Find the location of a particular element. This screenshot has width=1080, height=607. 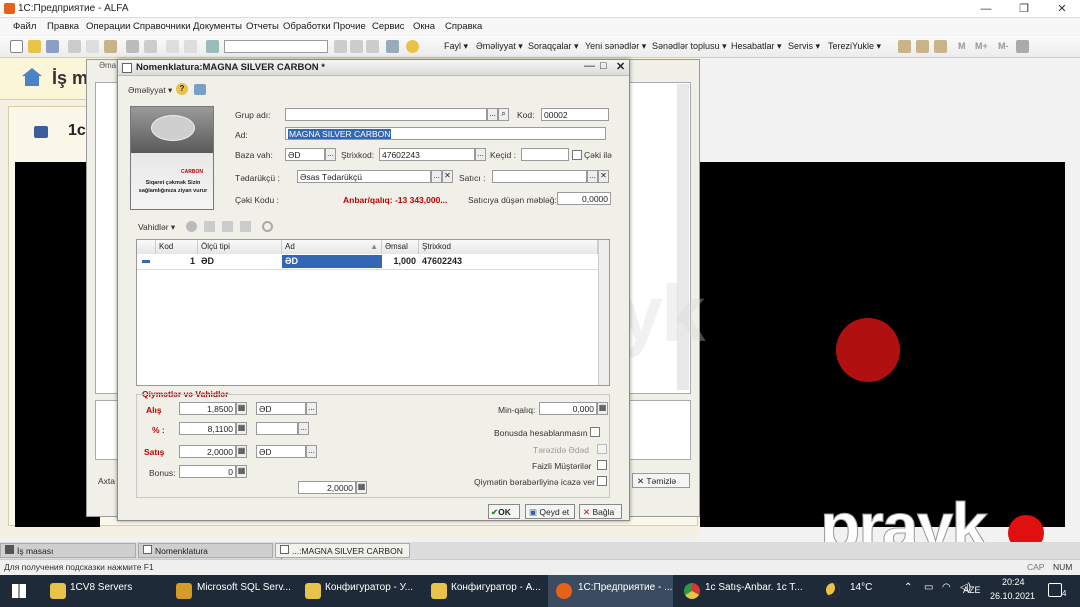

units-col-strixkod: Ştrixkod is located at coordinates (508, 247).